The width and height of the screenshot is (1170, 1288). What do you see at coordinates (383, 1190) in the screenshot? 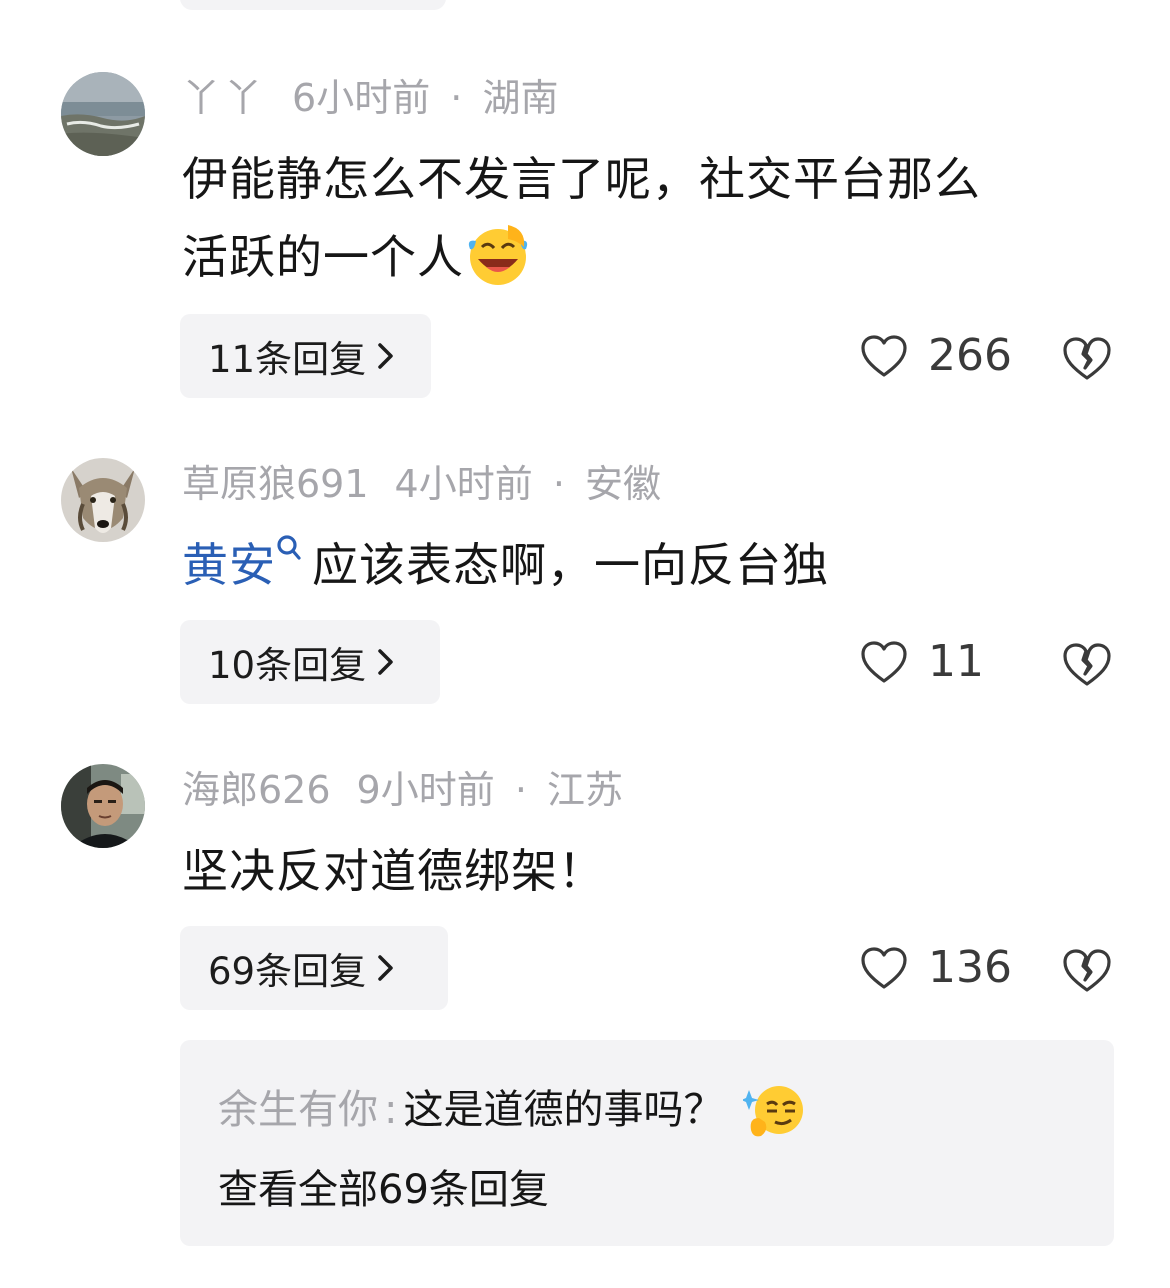
I see `view-all-replies-link: 查看全部69条回复` at bounding box center [383, 1190].